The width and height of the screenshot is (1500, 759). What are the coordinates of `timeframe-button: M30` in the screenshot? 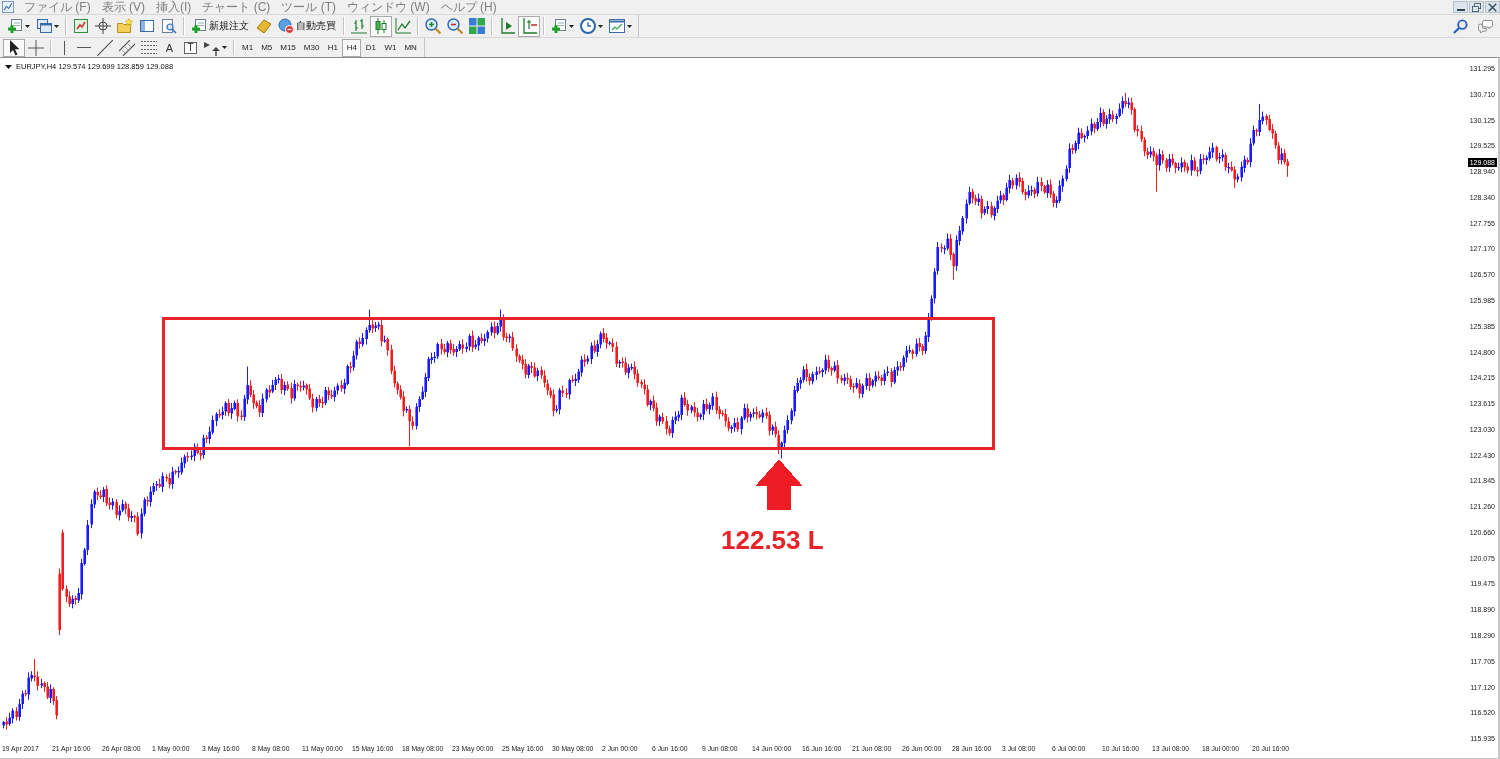 It's located at (311, 47).